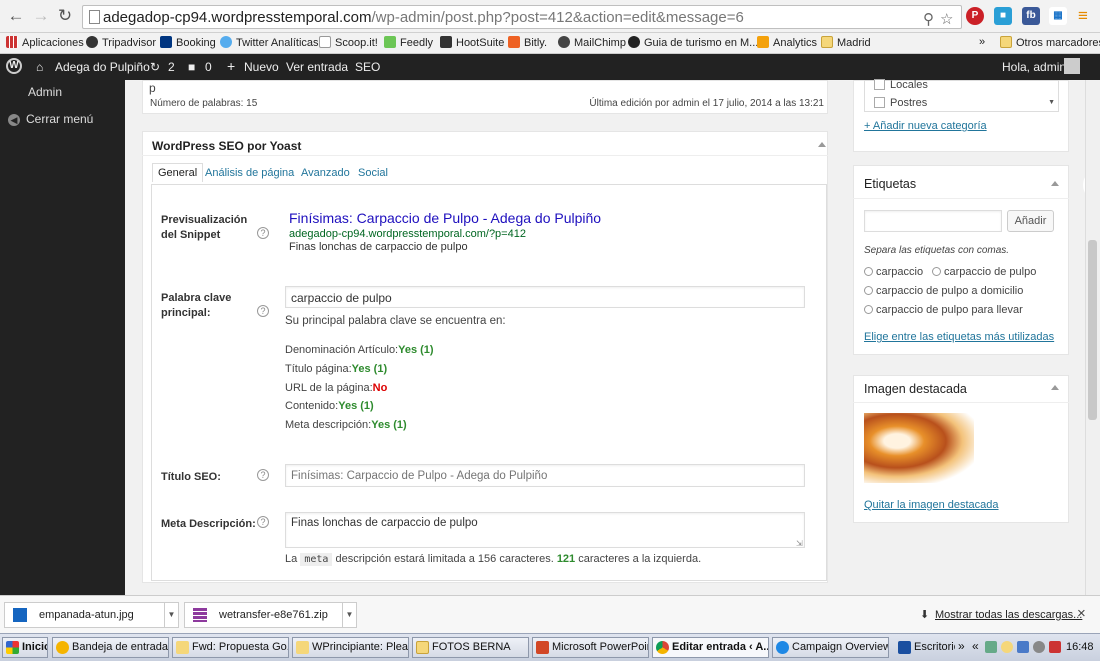 The image size is (1100, 661). What do you see at coordinates (41, 16) in the screenshot?
I see `forward-arrow-icon: →` at bounding box center [41, 16].